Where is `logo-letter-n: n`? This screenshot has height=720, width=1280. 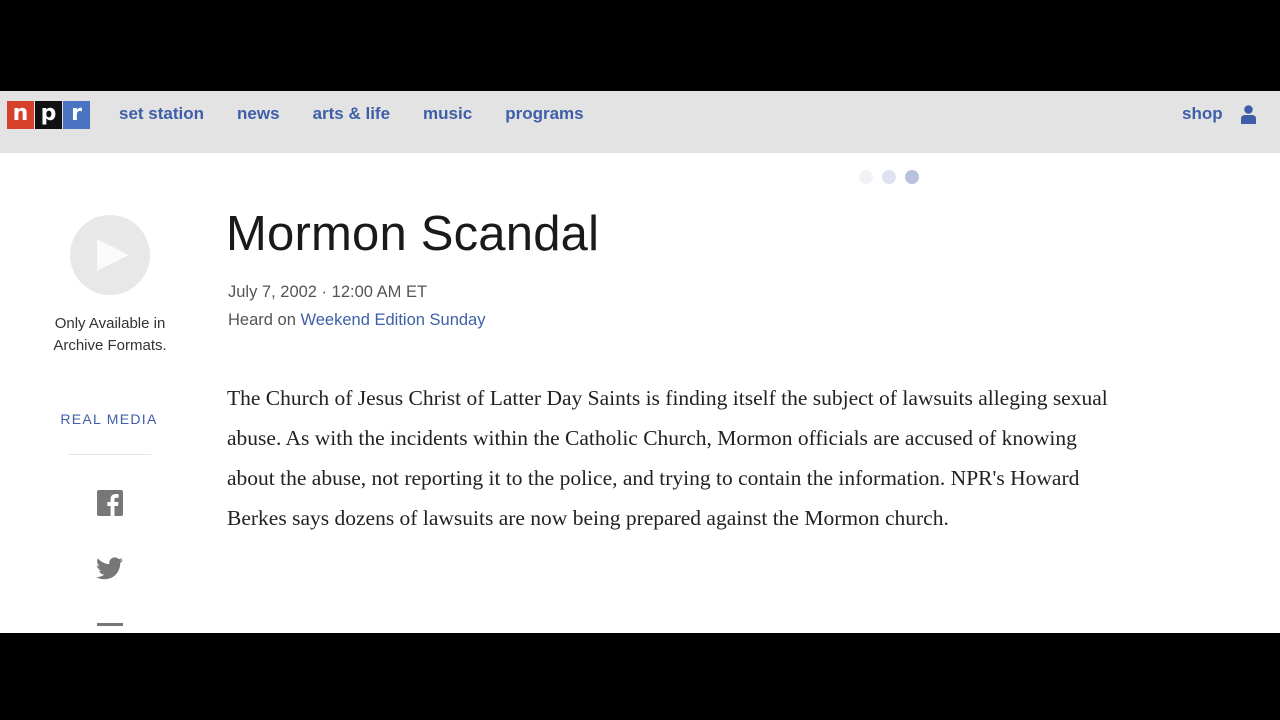 logo-letter-n: n is located at coordinates (20, 115).